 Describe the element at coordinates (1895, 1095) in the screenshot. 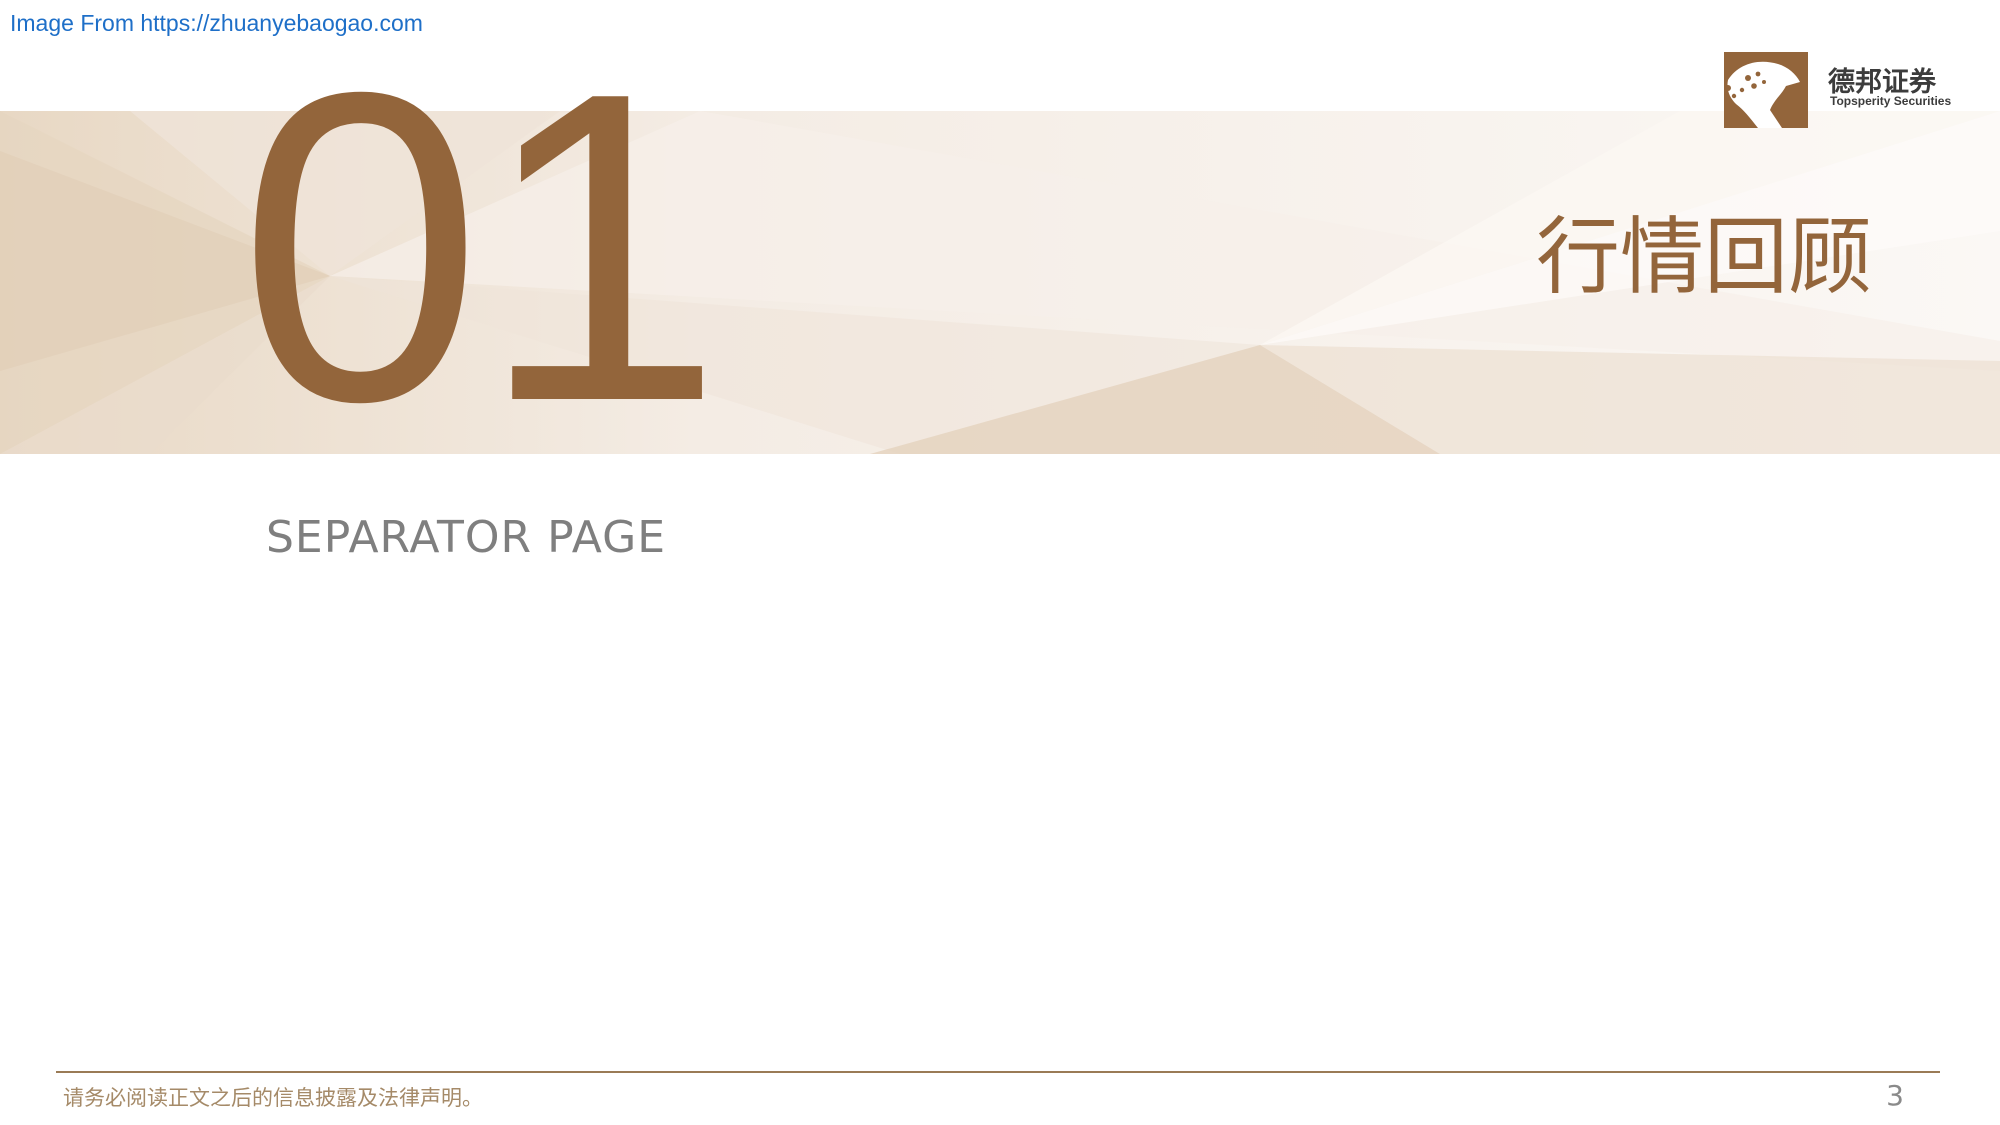

I see `page-number: 3` at that location.